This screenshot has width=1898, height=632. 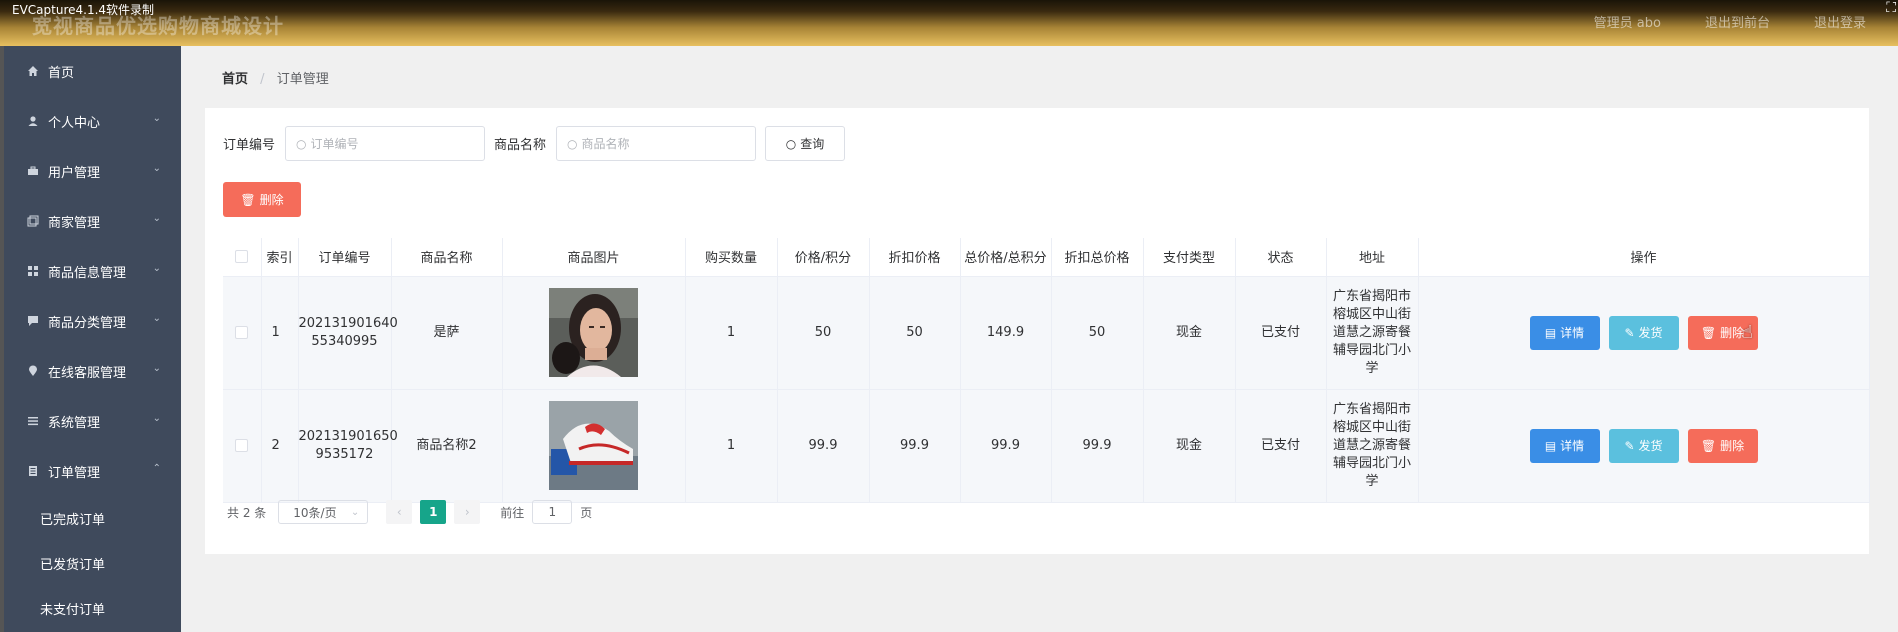 I want to click on sidebar-item-label: 系统管理, so click(x=74, y=423).